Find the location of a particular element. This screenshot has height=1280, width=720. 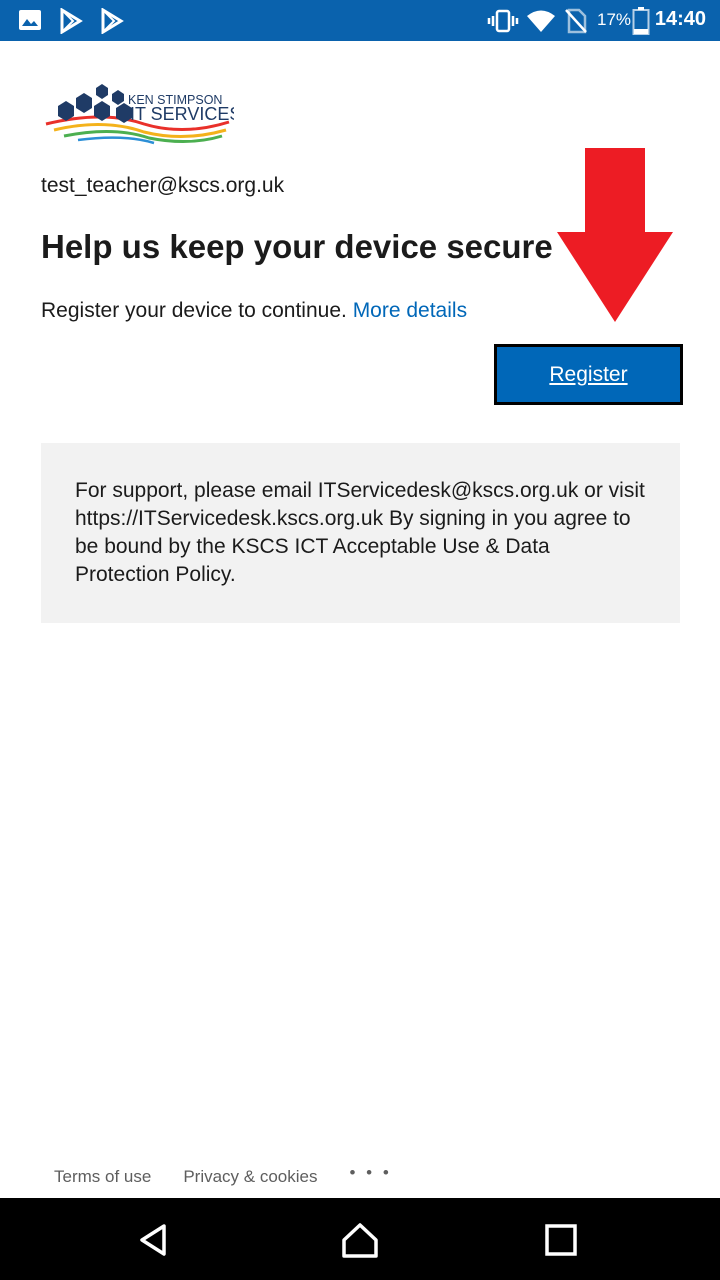

battery-icon is located at coordinates (641, 21).